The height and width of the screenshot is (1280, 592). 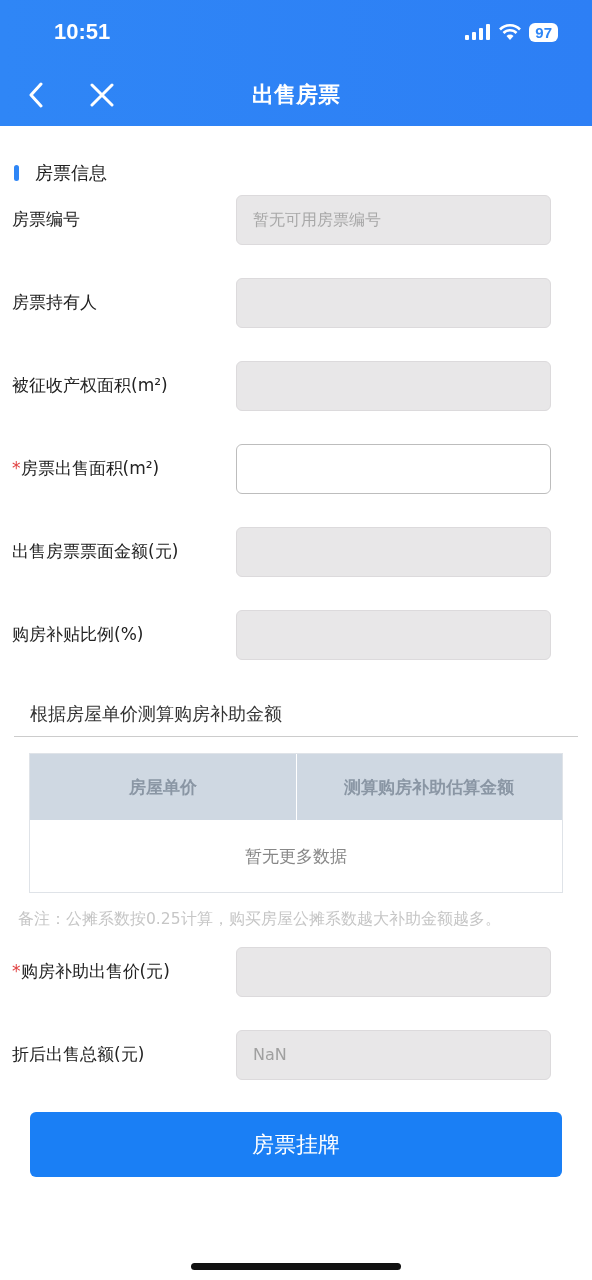 I want to click on signal-icon, so click(x=478, y=32).